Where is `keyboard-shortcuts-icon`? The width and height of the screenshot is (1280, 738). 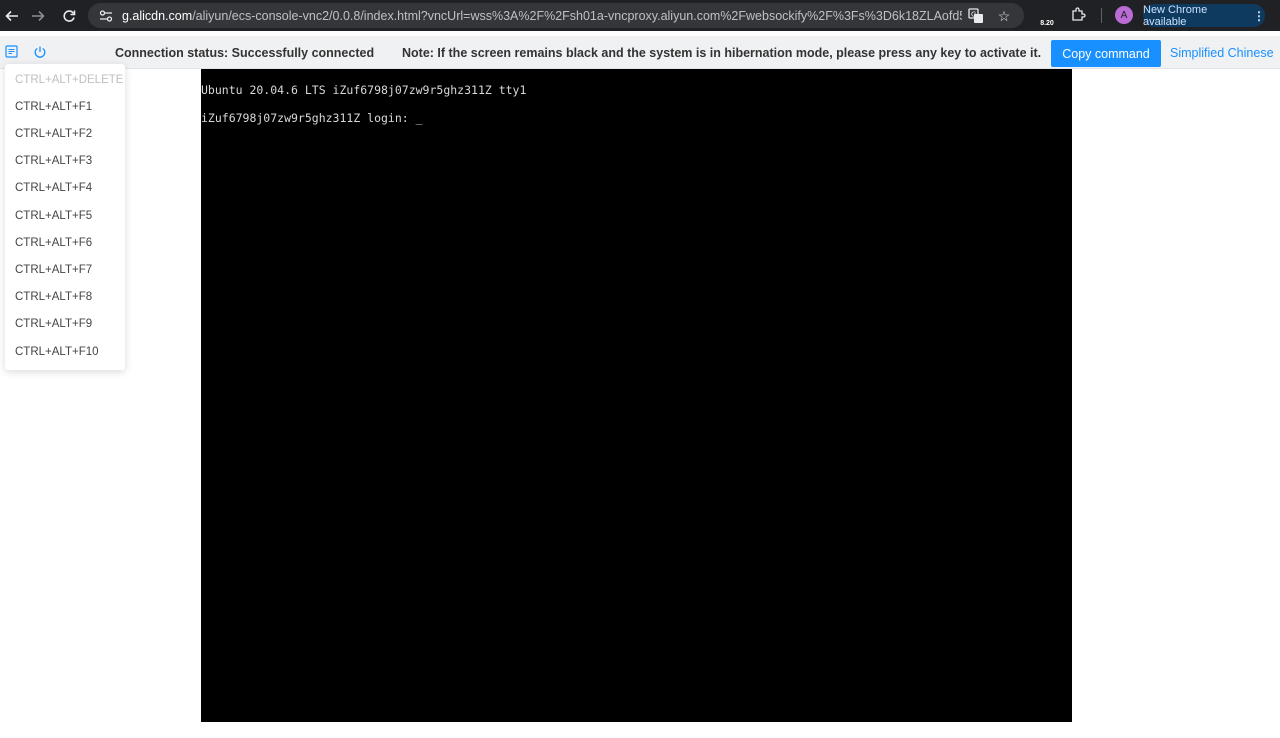
keyboard-shortcuts-icon is located at coordinates (11, 51).